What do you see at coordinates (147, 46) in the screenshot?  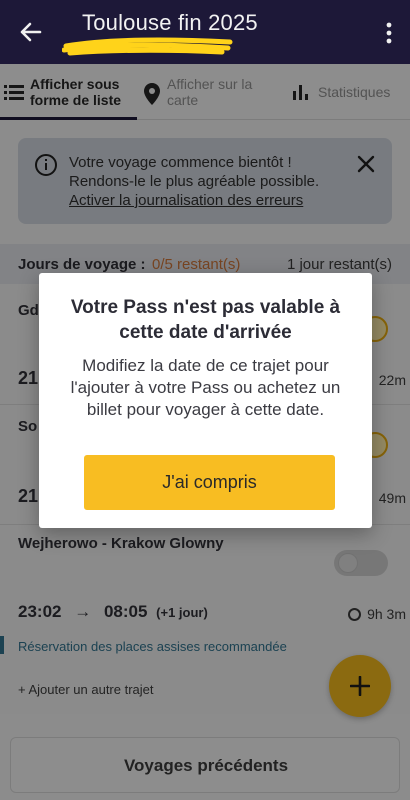 I see `redaction-scribble` at bounding box center [147, 46].